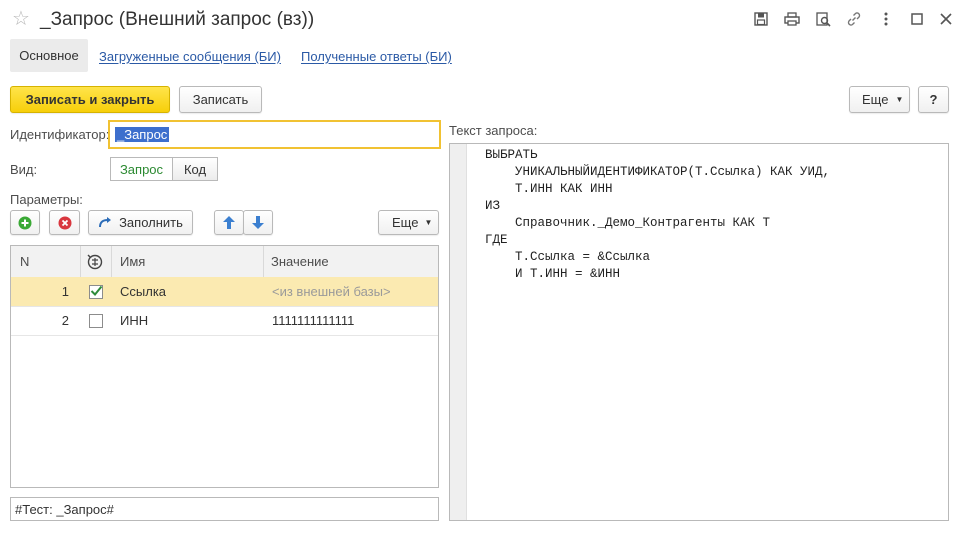  I want to click on column-header-value: Значение, so click(300, 261).